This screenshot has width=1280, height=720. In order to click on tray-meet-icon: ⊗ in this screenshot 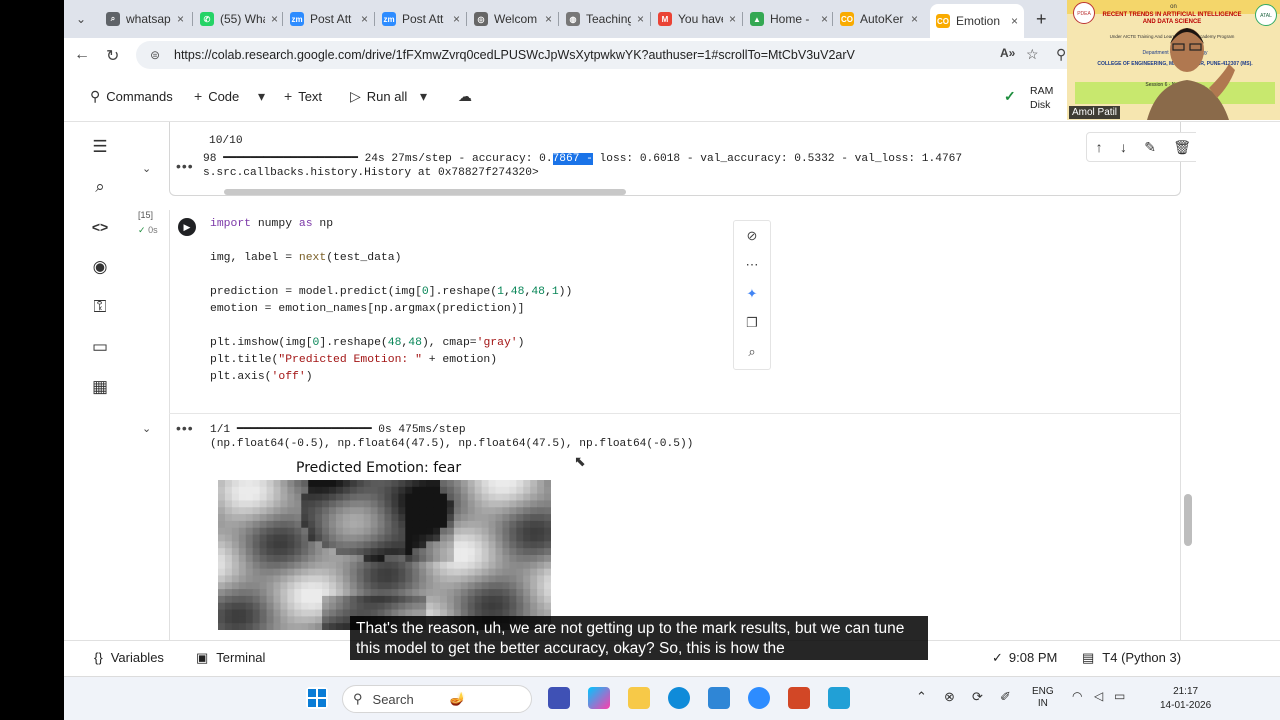, I will do `click(949, 697)`.